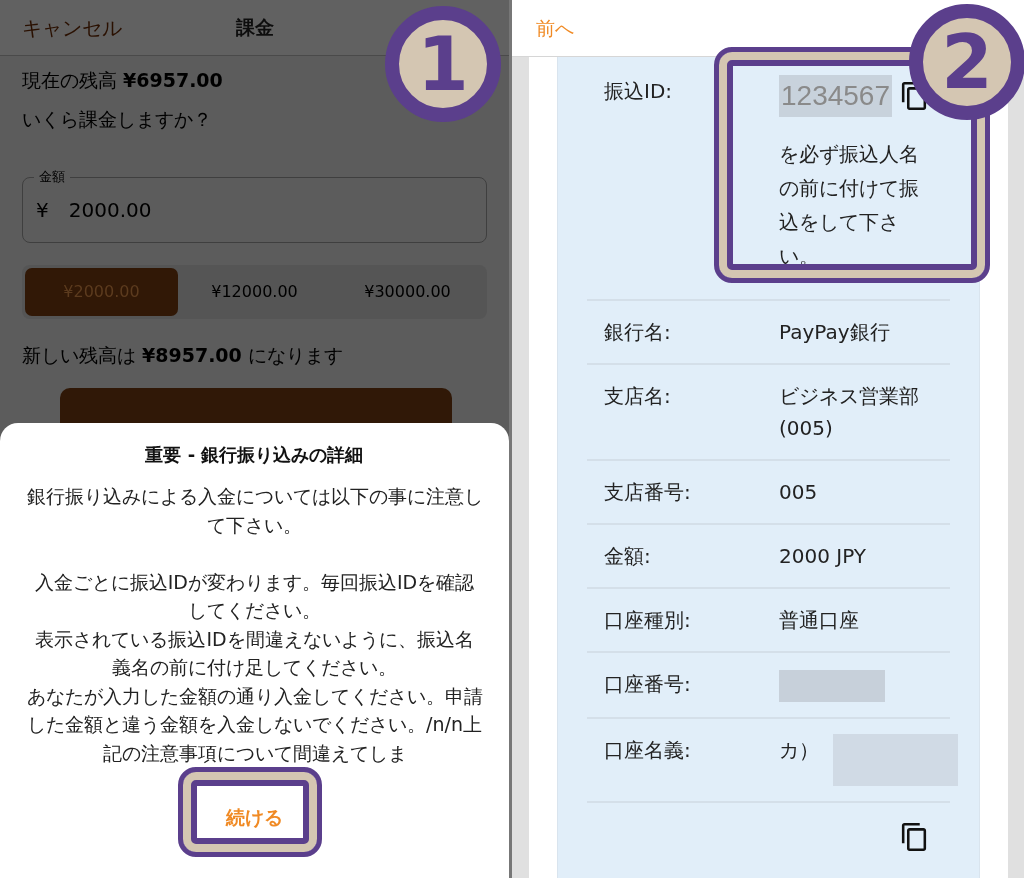  I want to click on amount-value: 2000.00, so click(110, 210).